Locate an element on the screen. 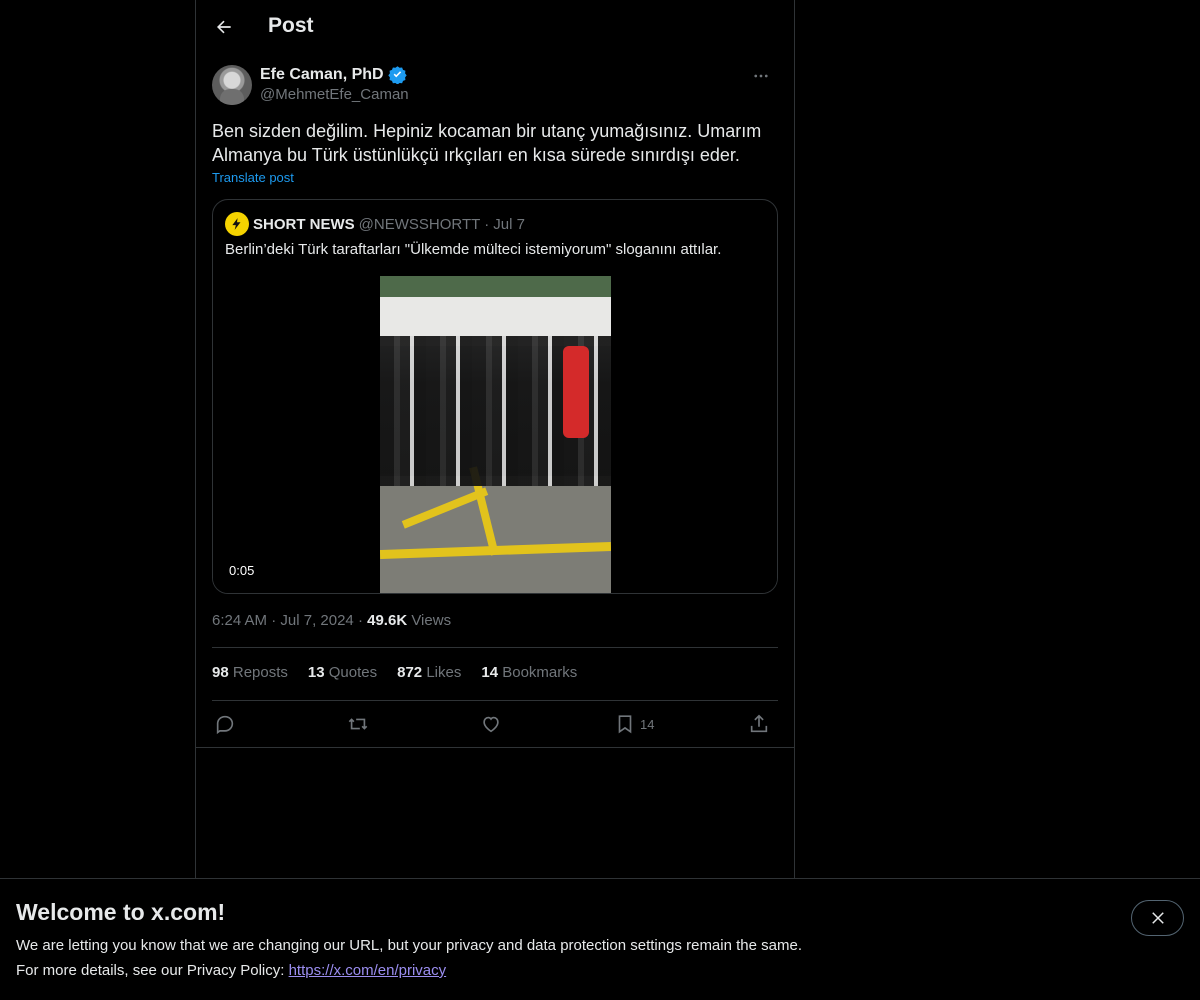  post-meta: 6:24 AM · Jul 7, 2024 · 49.6K Views is located at coordinates (331, 620).